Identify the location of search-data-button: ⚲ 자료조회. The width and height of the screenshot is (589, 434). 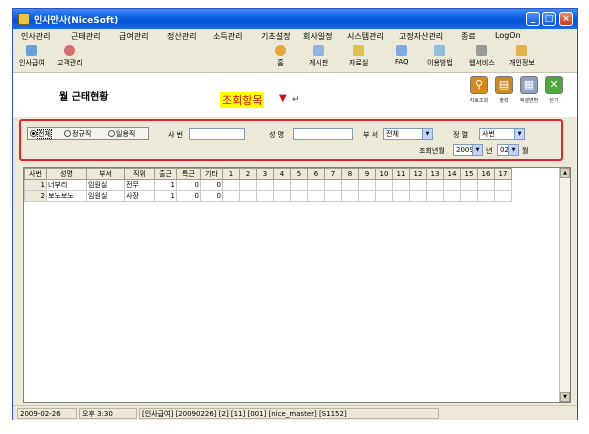
(479, 90).